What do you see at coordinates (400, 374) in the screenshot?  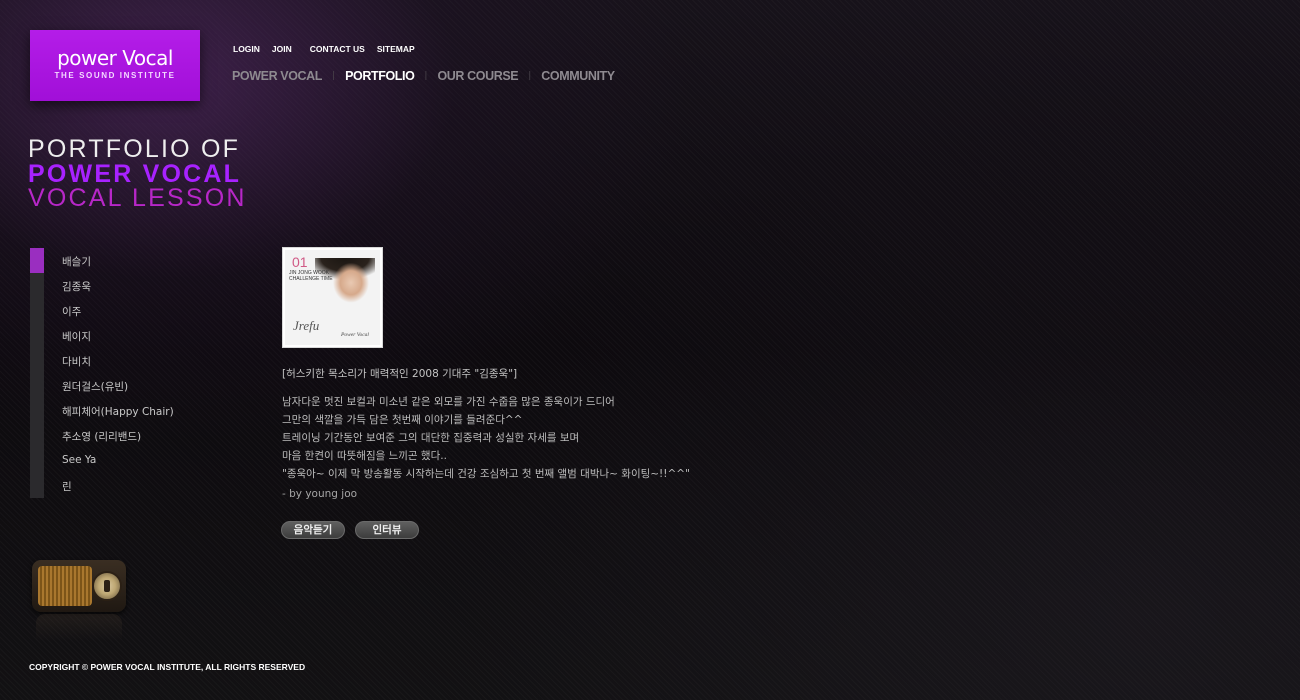 I see `description-headline: [허스키한 목소리가 매력적인 2008 기대주 "김종욱"]` at bounding box center [400, 374].